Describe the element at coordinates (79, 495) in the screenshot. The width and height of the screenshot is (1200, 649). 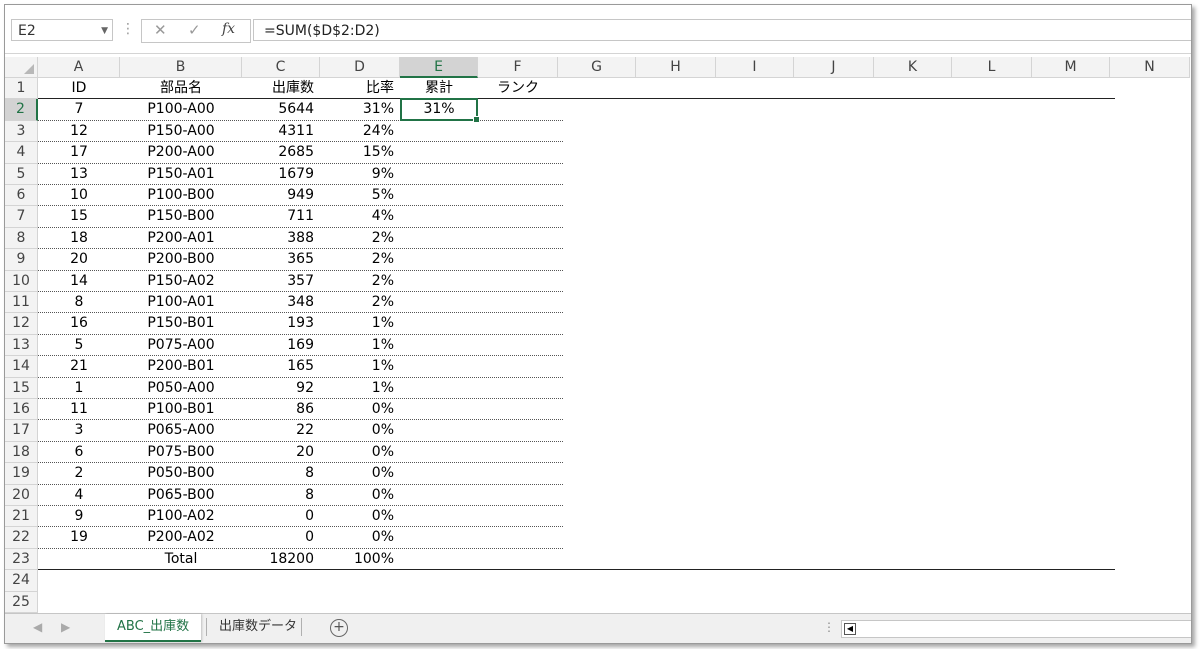
I see `table-cell: 4` at that location.